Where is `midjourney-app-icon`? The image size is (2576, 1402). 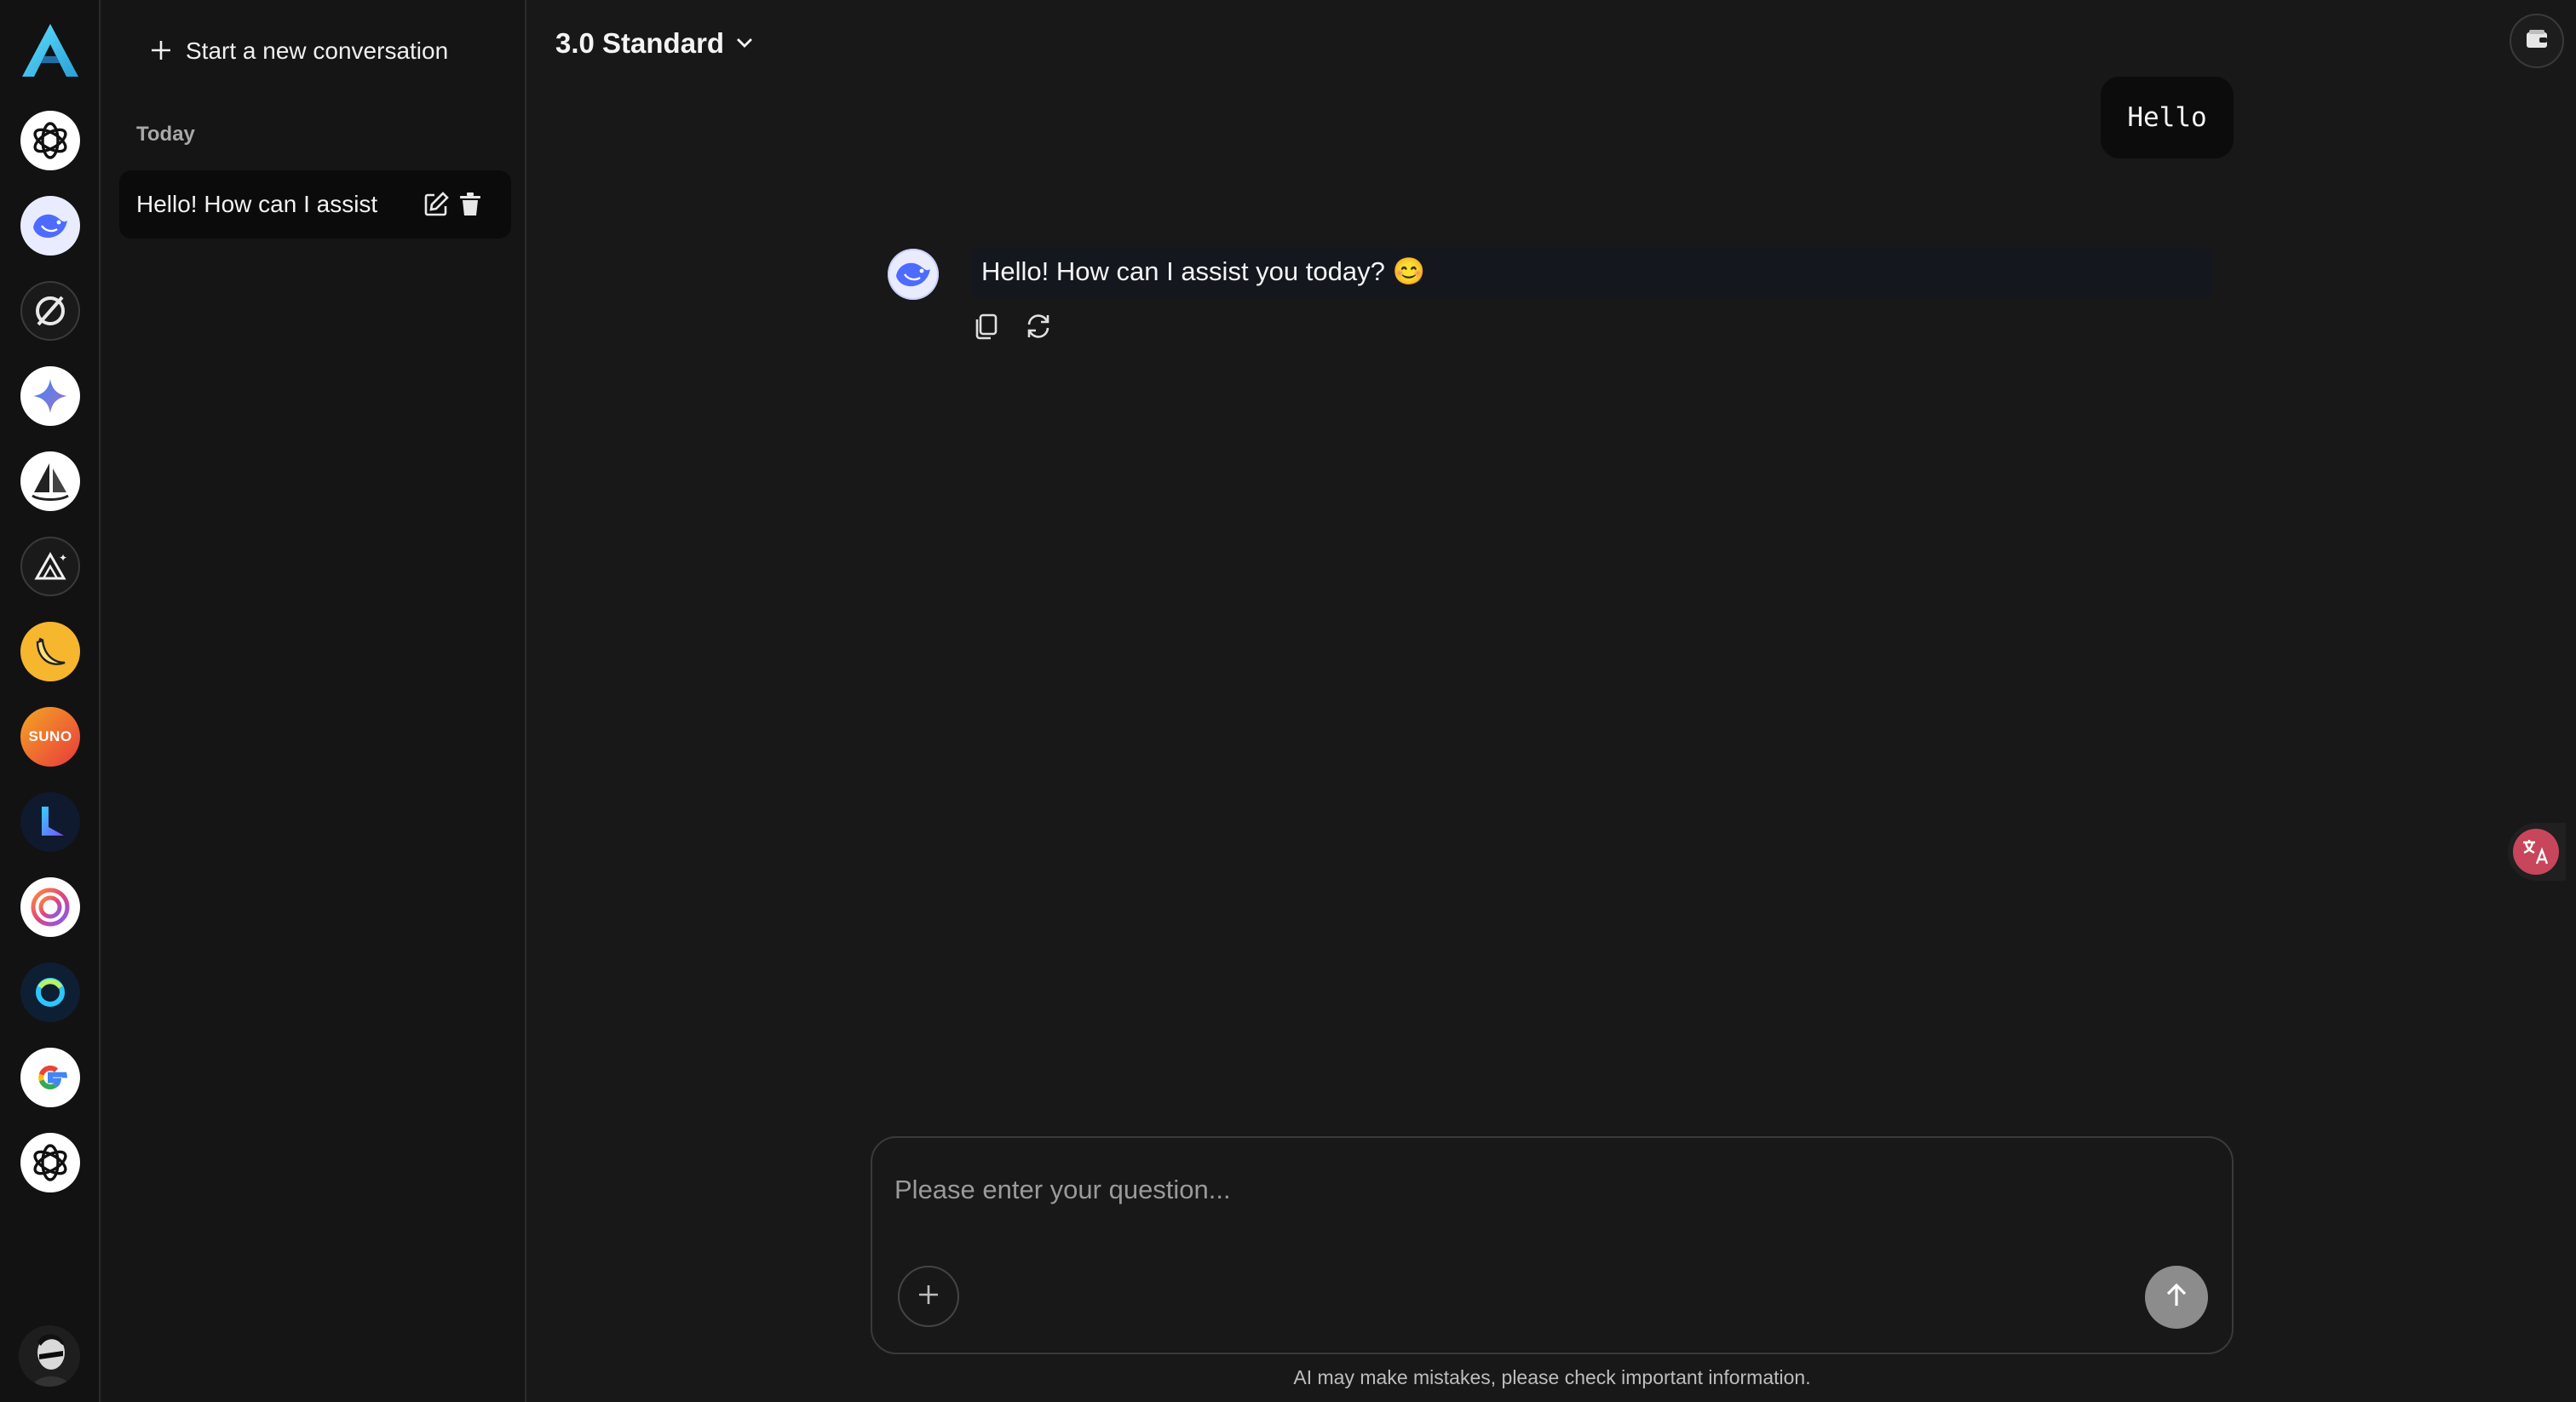 midjourney-app-icon is located at coordinates (50, 481).